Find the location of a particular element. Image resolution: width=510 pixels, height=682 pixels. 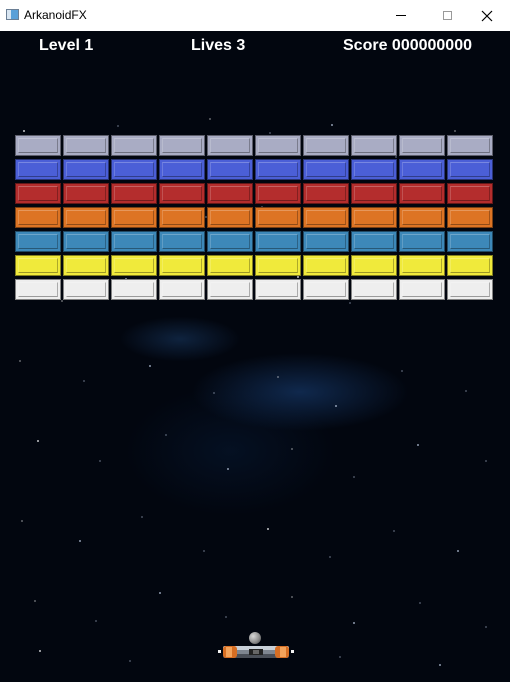

minimize-button is located at coordinates (401, 15).